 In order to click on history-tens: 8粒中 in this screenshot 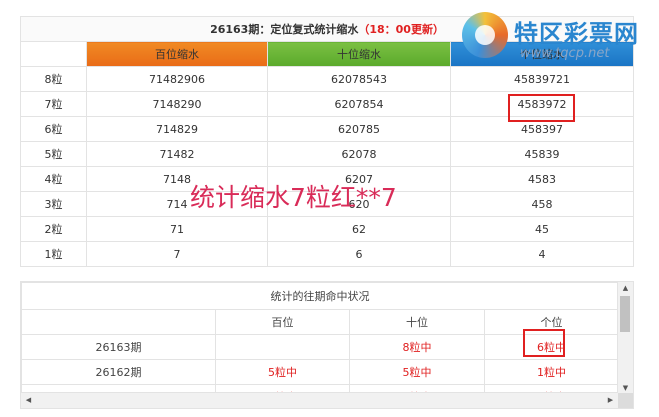, I will do `click(417, 347)`.